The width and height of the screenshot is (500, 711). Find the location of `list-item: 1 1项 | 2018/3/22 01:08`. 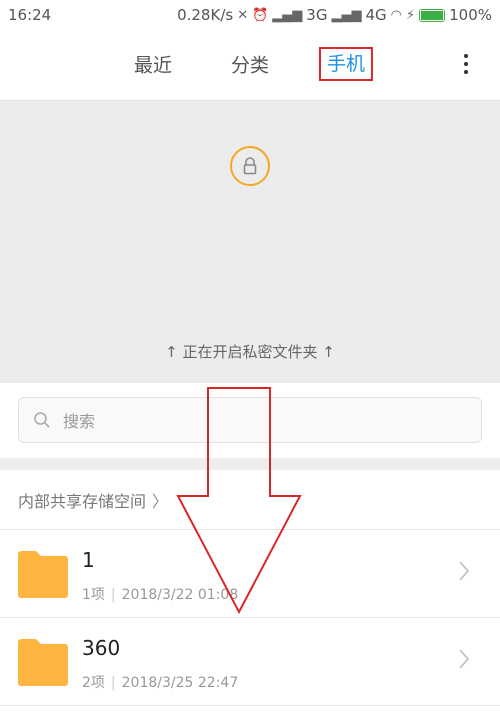

list-item: 1 1项 | 2018/3/22 01:08 is located at coordinates (250, 574).